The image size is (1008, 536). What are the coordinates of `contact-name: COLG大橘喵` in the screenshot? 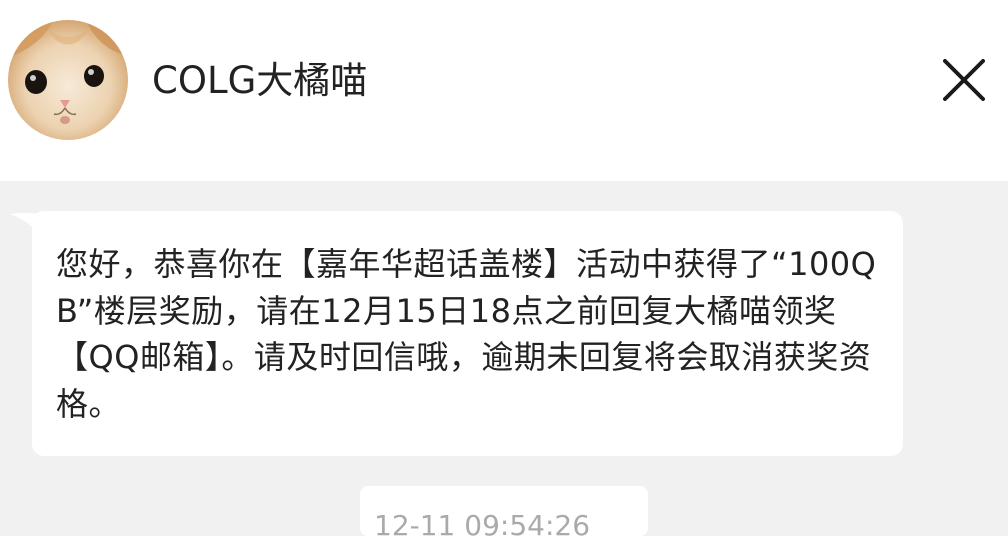 It's located at (260, 80).